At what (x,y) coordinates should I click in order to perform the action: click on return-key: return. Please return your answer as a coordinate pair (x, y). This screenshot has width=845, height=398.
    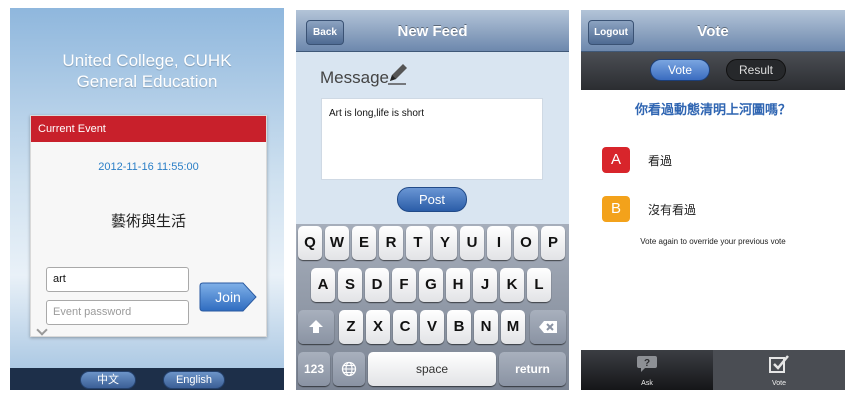
    Looking at the image, I should click on (532, 369).